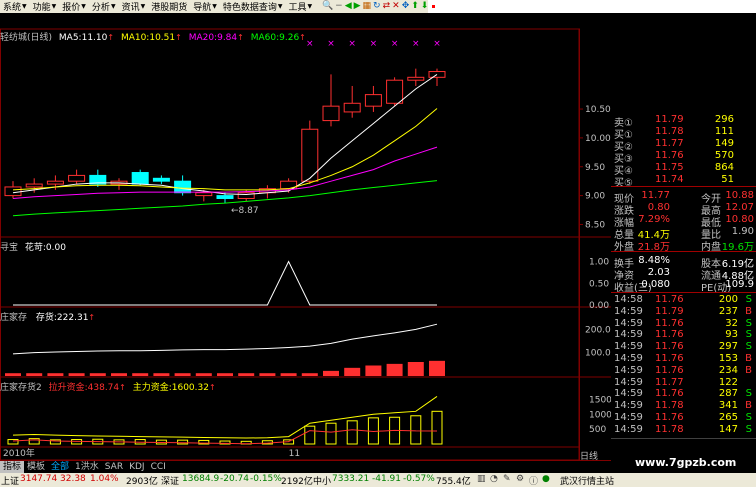  Describe the element at coordinates (202, 8) in the screenshot. I see `menu-item-label: 导航` at that location.